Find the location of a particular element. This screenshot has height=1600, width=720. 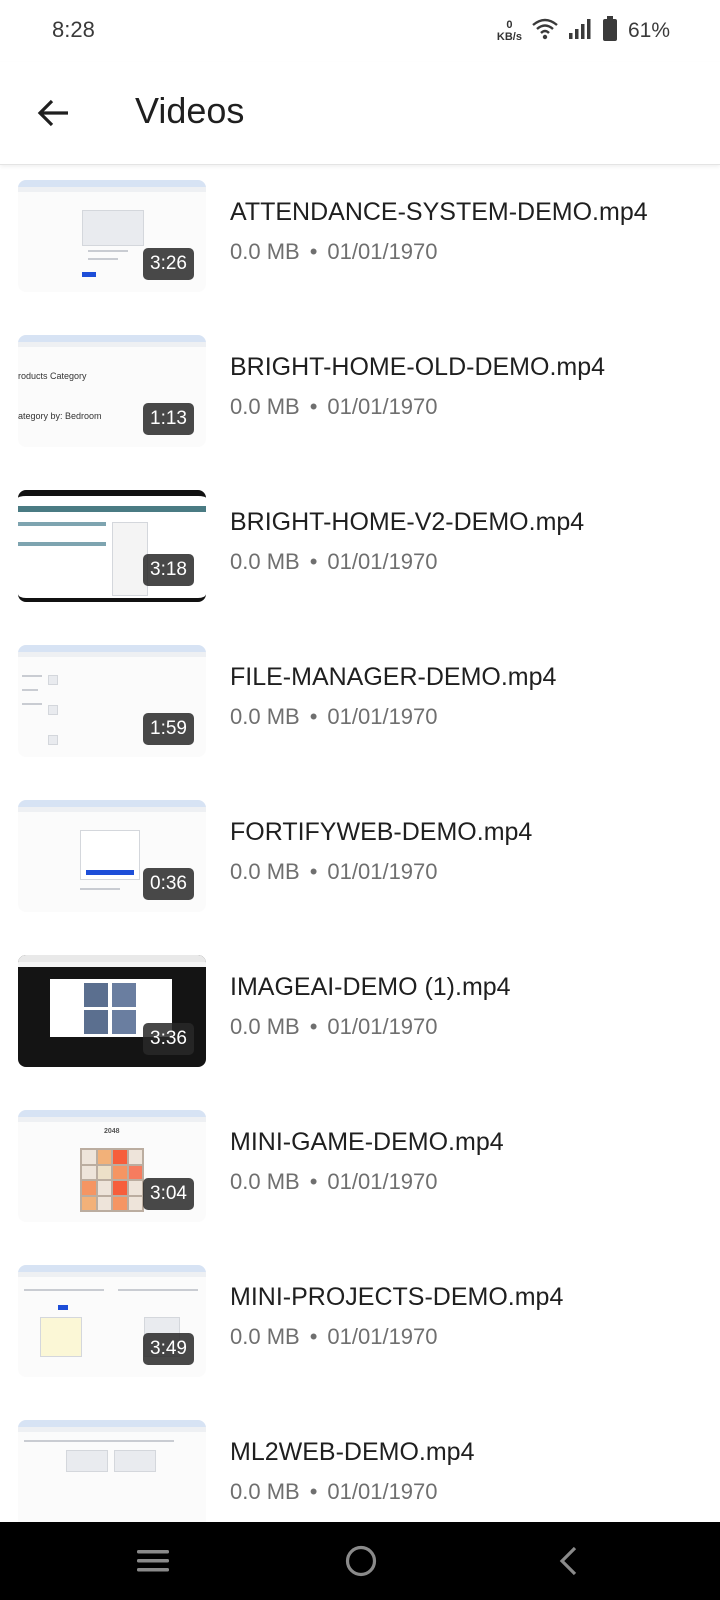

video-thumbnail: 3:18 is located at coordinates (112, 546).